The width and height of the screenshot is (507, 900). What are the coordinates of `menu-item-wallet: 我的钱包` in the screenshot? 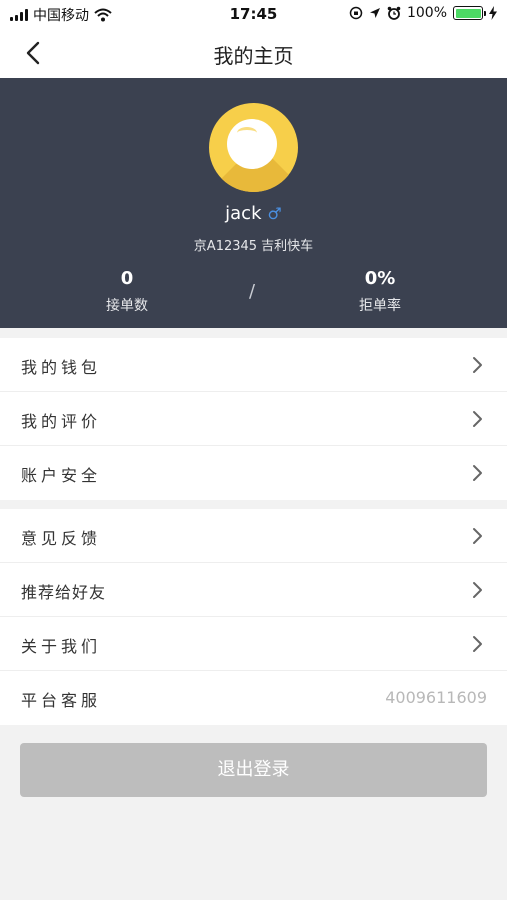 It's located at (253, 365).